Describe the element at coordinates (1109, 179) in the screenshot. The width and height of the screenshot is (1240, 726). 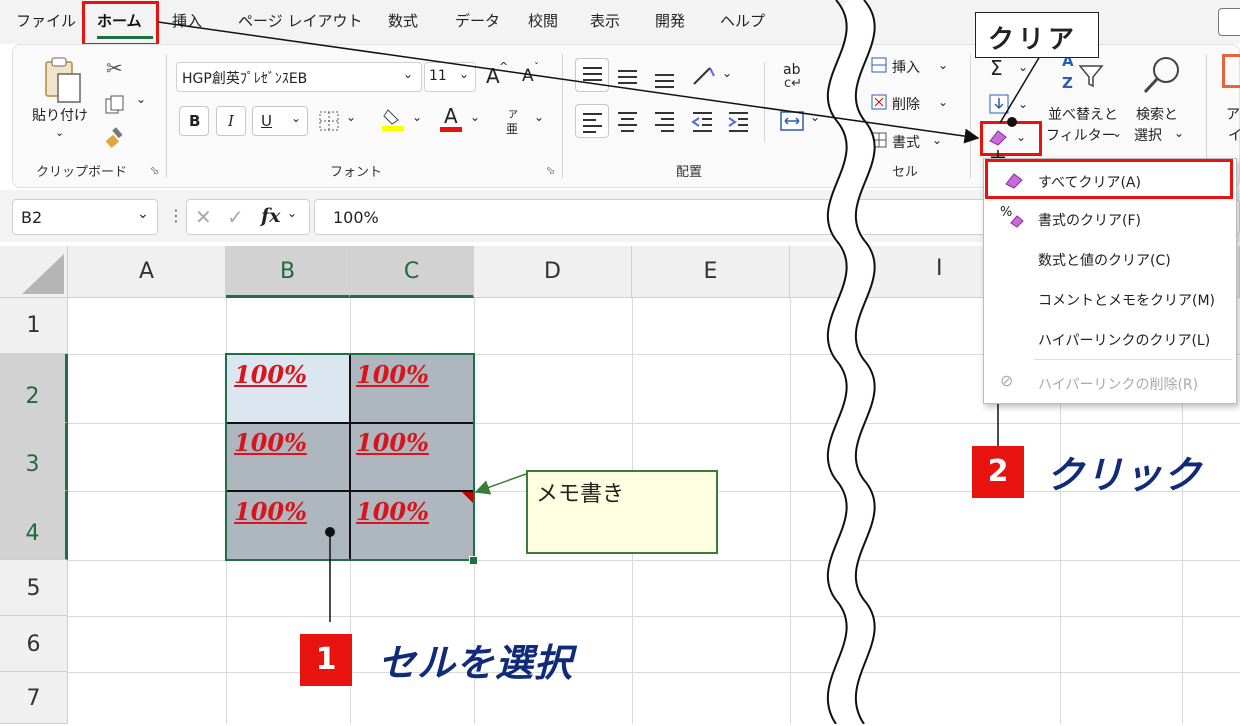
I see `clear-all-highlight` at that location.